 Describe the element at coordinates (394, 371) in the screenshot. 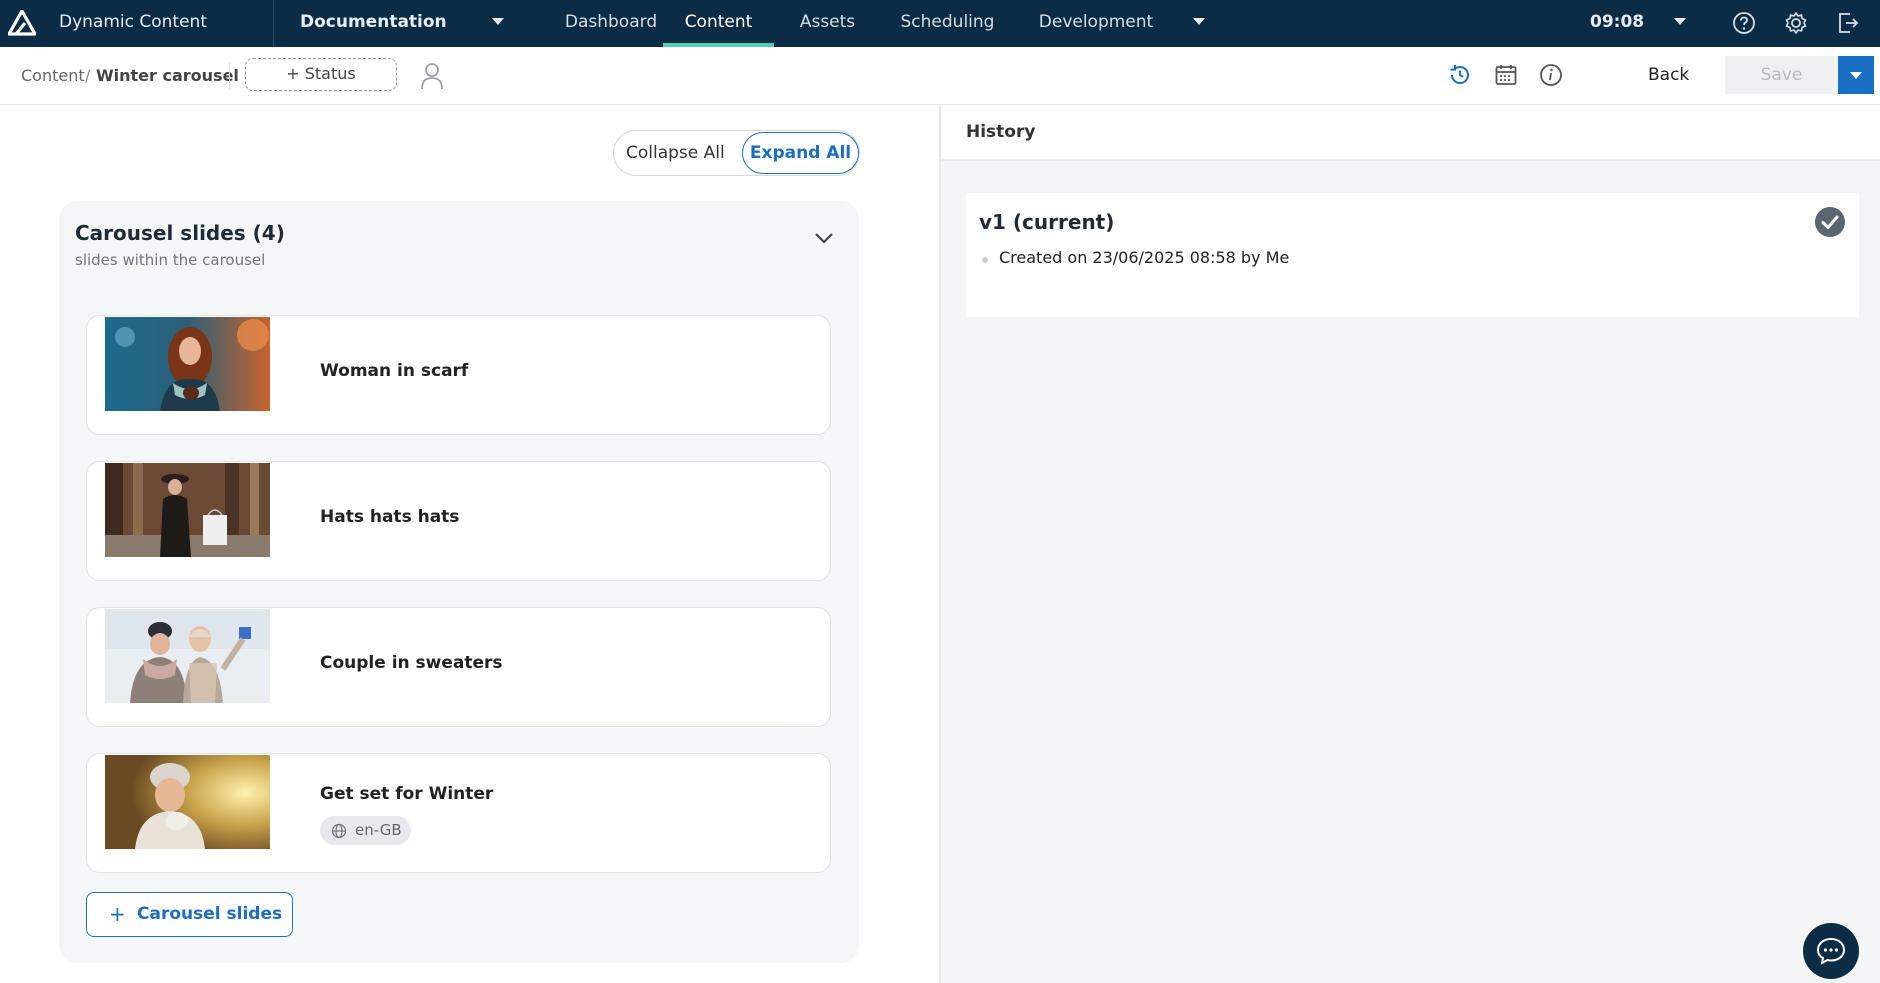

I see `slide-label: Woman in scarf` at that location.